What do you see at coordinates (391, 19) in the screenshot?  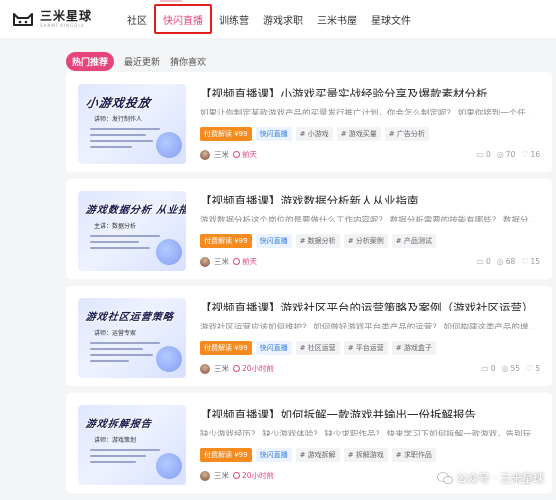 I see `nav-planet-files: 星球文件` at bounding box center [391, 19].